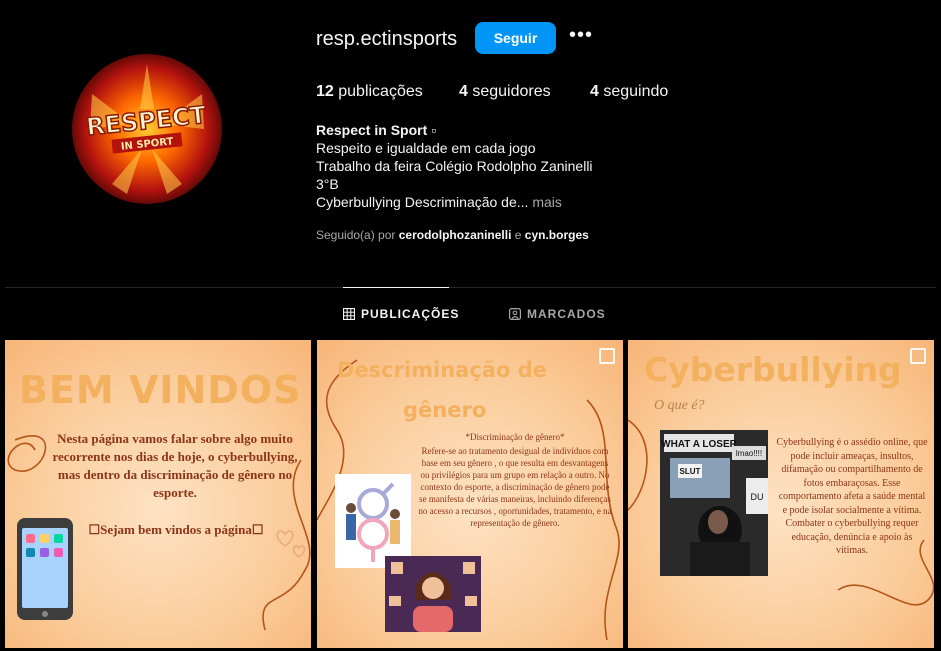 The height and width of the screenshot is (651, 941). I want to click on followers-count: 4 seguidores, so click(505, 92).